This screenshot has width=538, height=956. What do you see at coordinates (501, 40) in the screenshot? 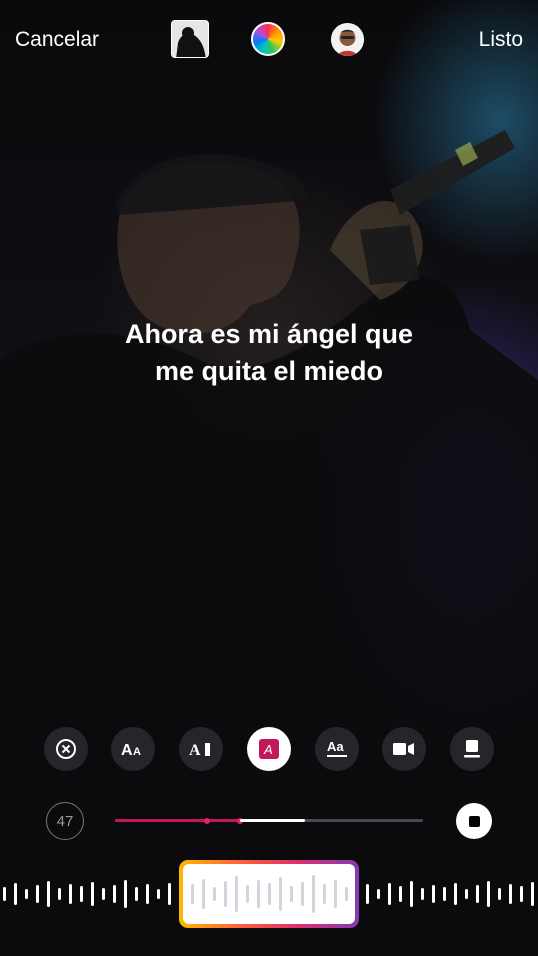
I see `done-button: Listo` at bounding box center [501, 40].